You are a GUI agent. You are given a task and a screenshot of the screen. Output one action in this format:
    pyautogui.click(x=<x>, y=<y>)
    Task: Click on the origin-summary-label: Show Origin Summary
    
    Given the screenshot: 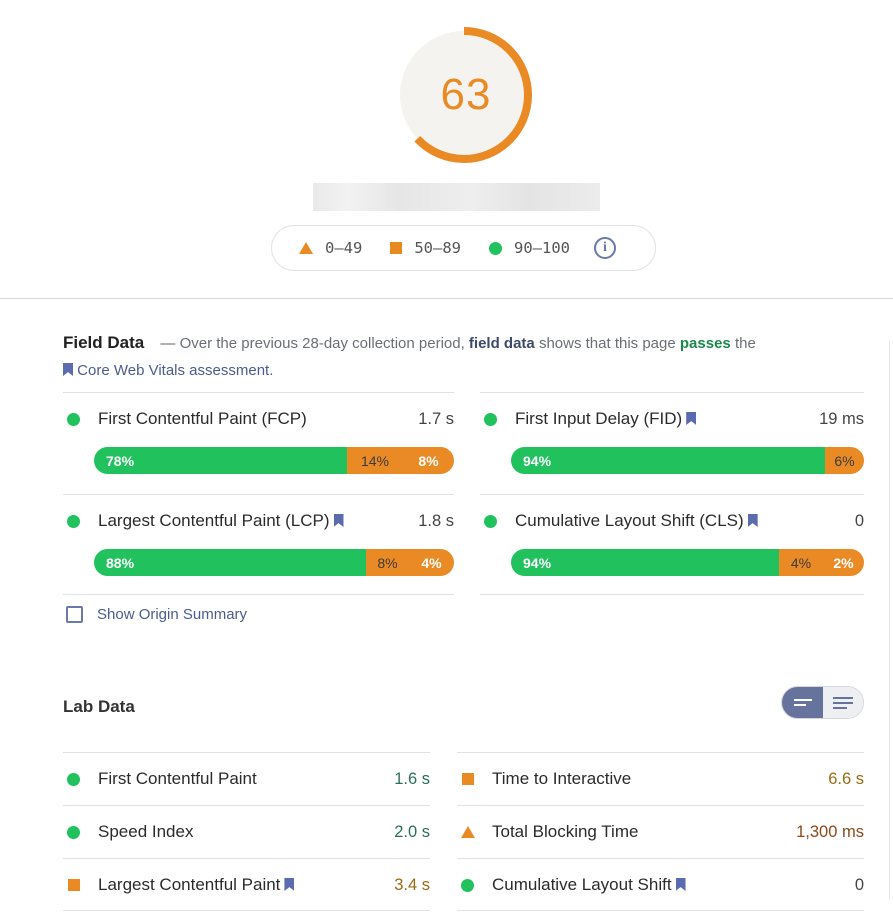 What is the action you would take?
    pyautogui.click(x=172, y=614)
    